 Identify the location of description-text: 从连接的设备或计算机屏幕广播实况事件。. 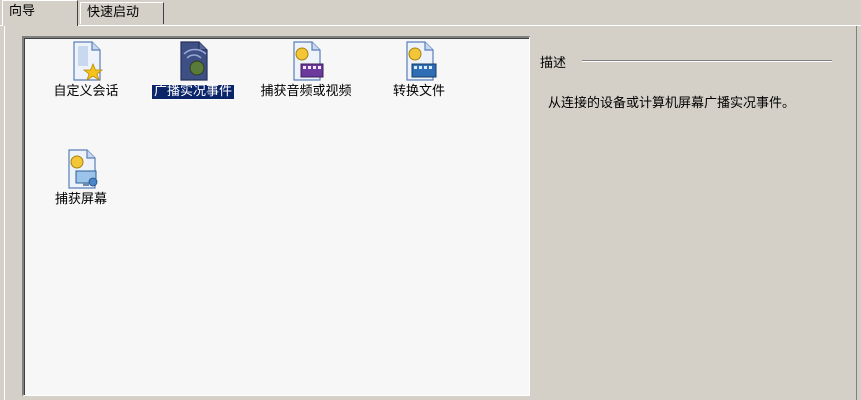
(672, 103).